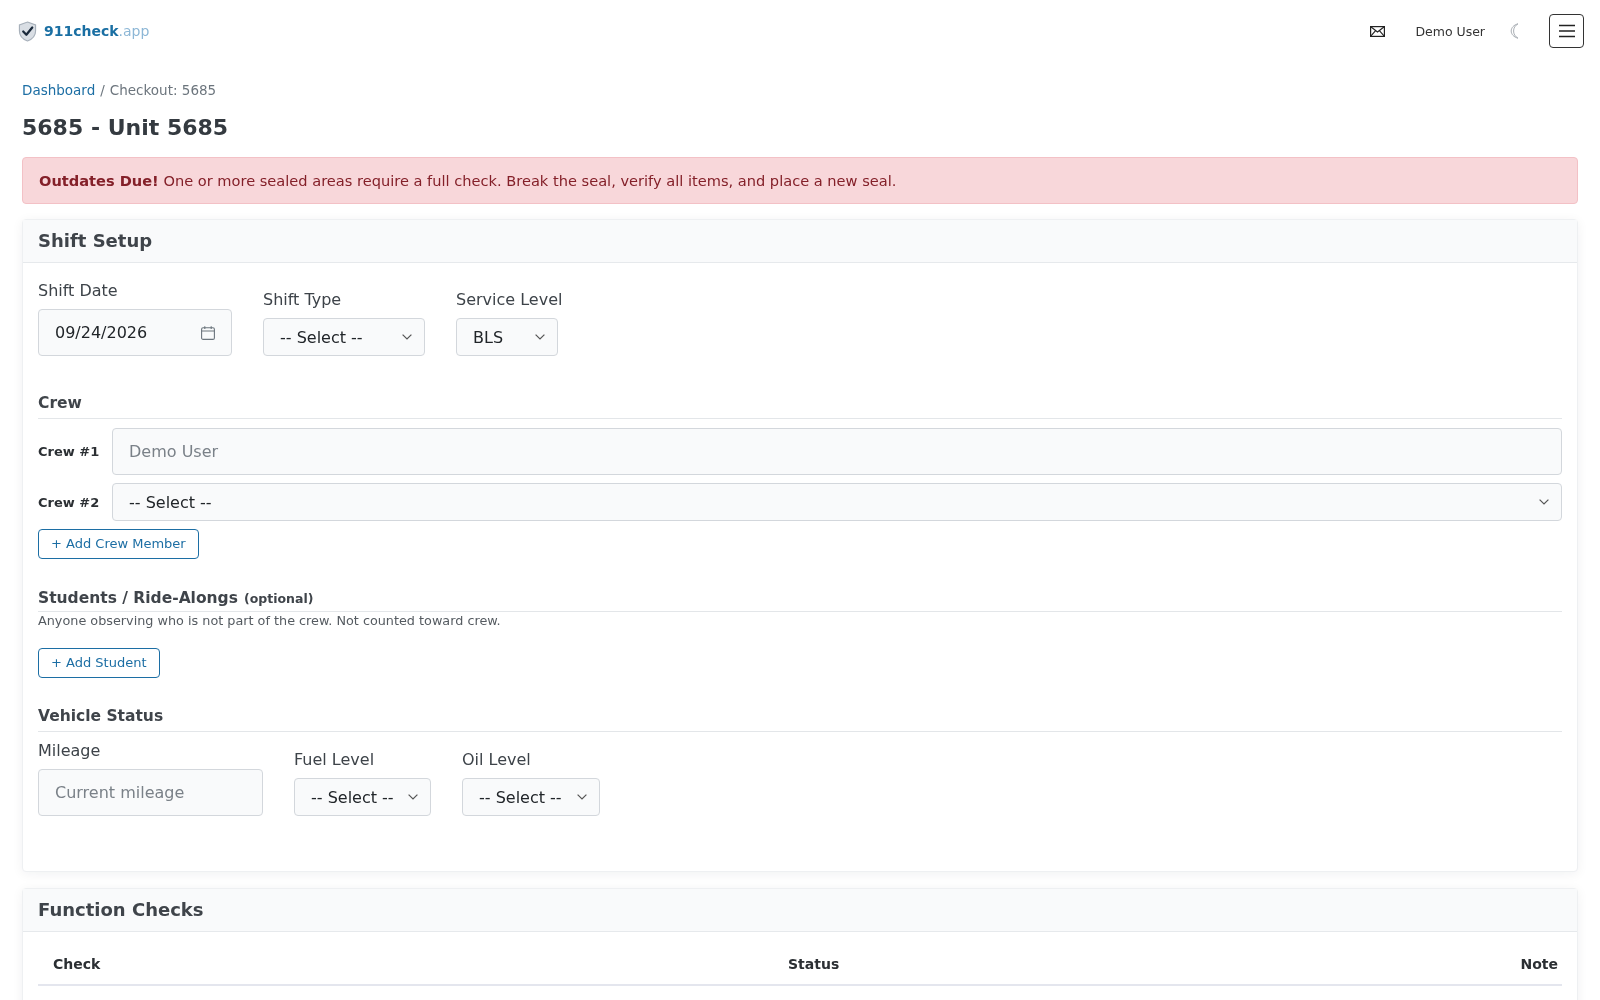 This screenshot has height=1000, width=1600. I want to click on section-heading: Vehicle Status, so click(101, 716).